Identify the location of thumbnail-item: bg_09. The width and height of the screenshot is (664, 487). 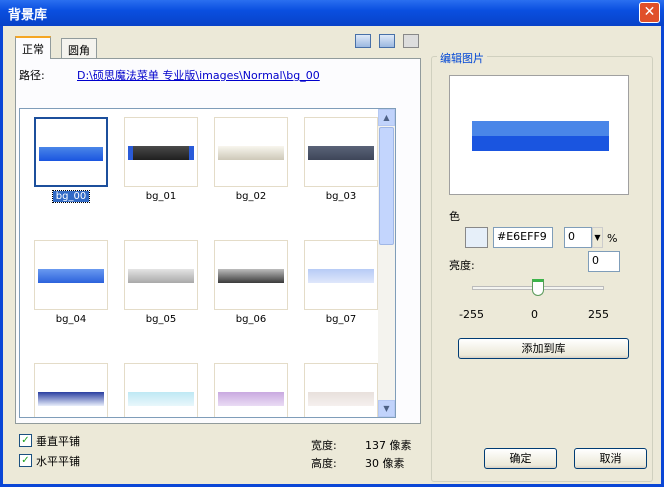
(161, 390).